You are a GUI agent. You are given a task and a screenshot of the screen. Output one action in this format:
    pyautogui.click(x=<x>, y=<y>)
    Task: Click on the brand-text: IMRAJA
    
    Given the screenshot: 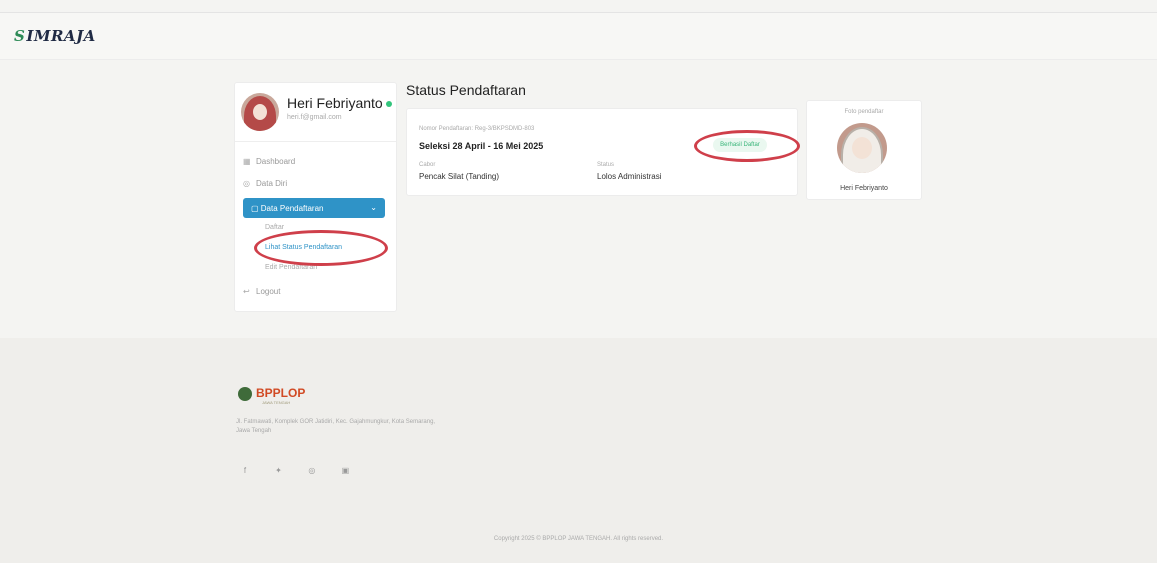 What is the action you would take?
    pyautogui.click(x=61, y=36)
    